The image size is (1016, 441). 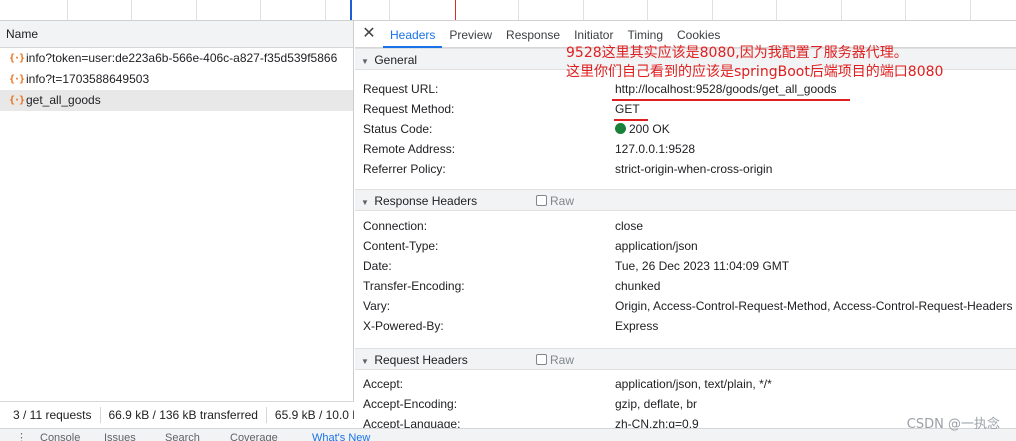 I want to click on timeline-domcontentloaded-marker, so click(x=351, y=10).